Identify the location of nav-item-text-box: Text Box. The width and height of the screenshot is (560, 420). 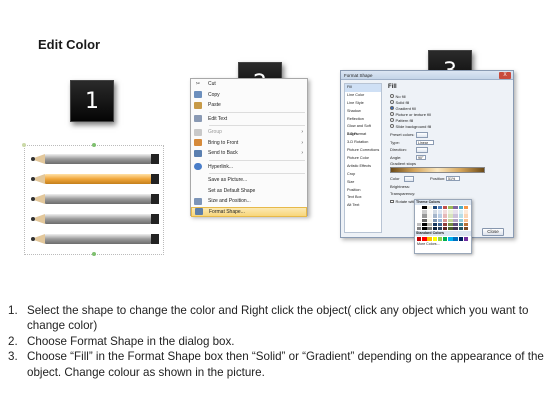
(363, 198).